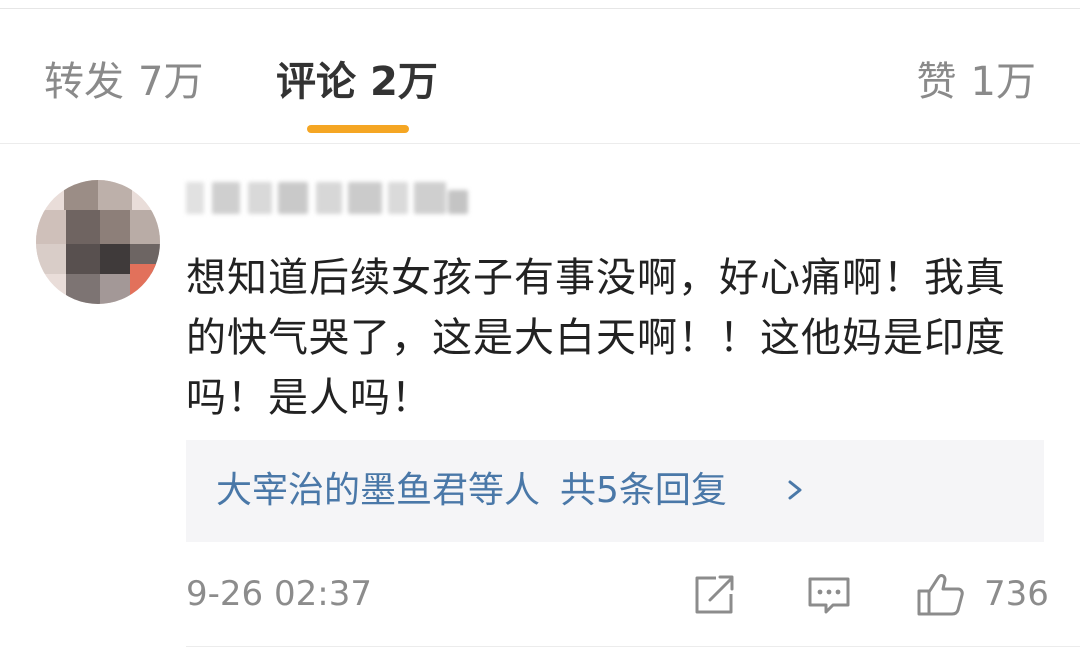 The width and height of the screenshot is (1080, 650). I want to click on replies-count: 共5条回复, so click(643, 490).